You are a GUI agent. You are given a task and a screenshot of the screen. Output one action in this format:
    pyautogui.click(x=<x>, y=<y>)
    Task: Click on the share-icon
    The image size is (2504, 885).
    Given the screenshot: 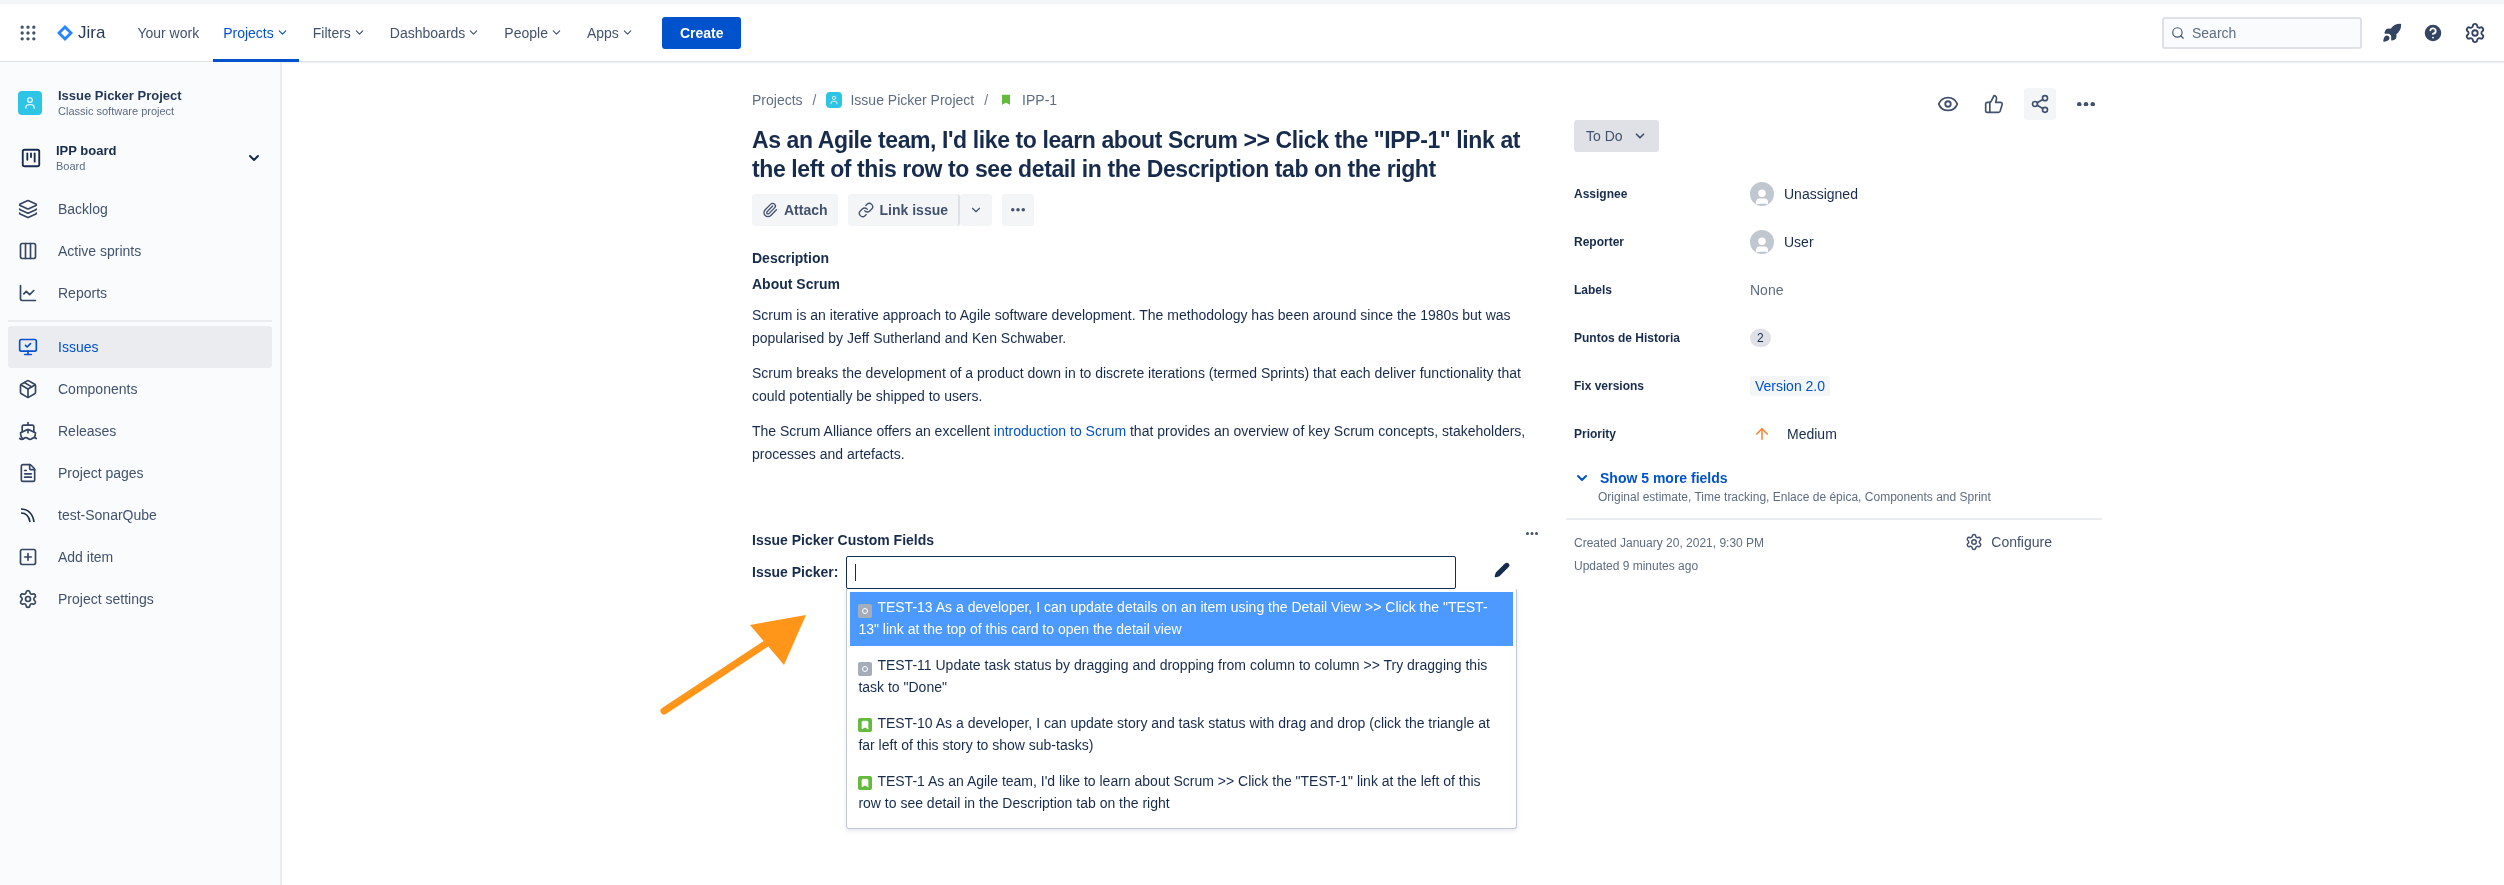 What is the action you would take?
    pyautogui.click(x=2040, y=104)
    